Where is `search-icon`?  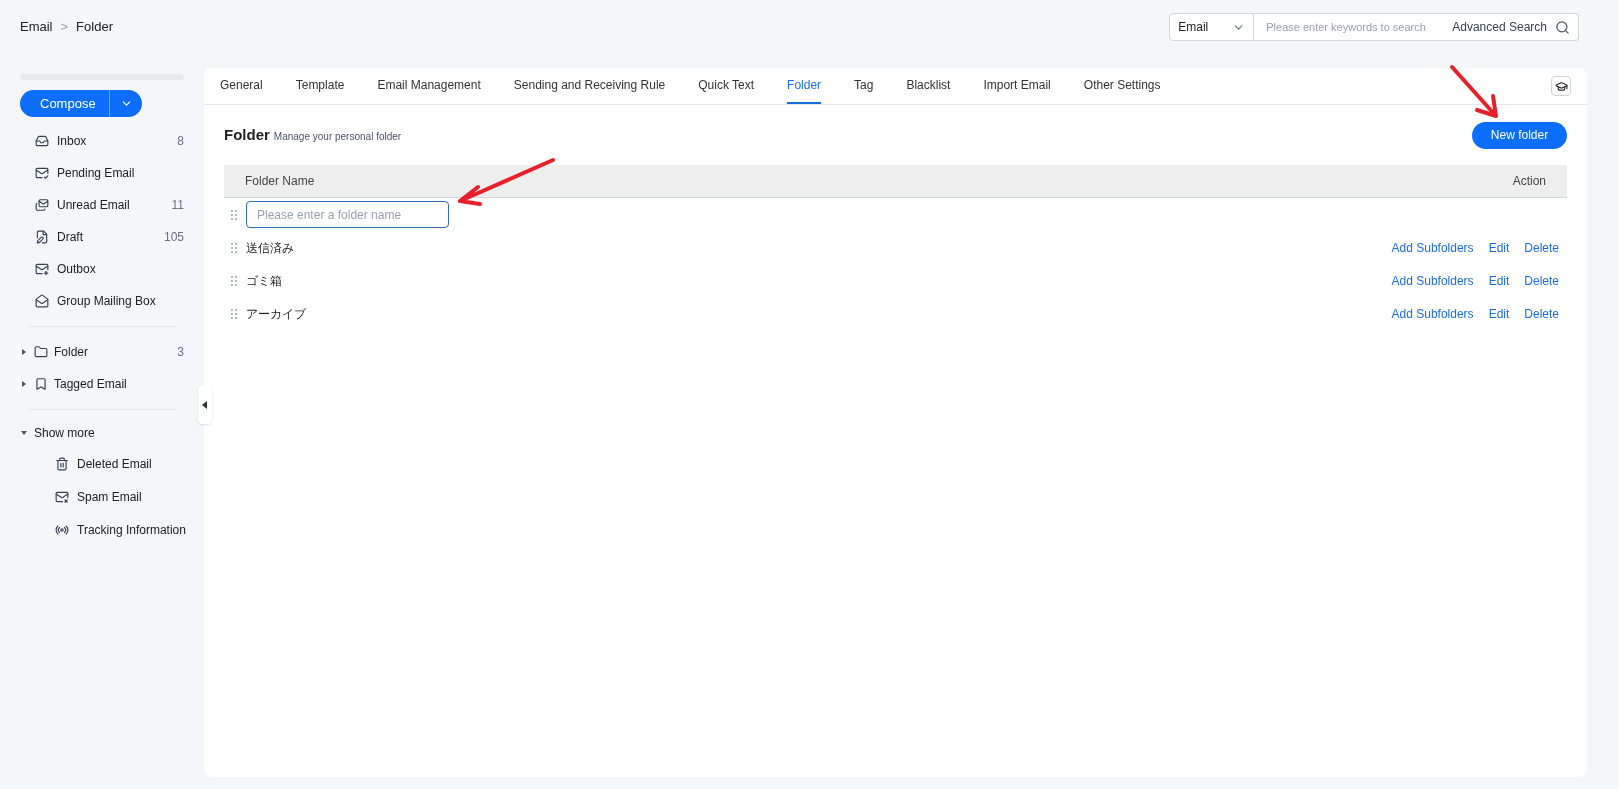 search-icon is located at coordinates (1562, 27).